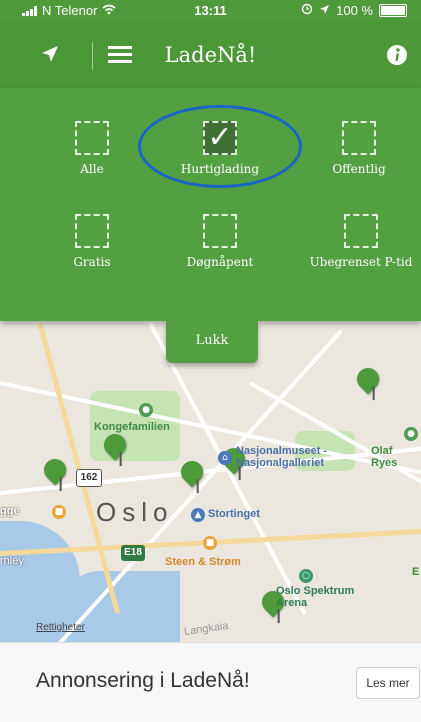 The height and width of the screenshot is (722, 421). Describe the element at coordinates (210, 428) in the screenshot. I see `map-road` at that location.